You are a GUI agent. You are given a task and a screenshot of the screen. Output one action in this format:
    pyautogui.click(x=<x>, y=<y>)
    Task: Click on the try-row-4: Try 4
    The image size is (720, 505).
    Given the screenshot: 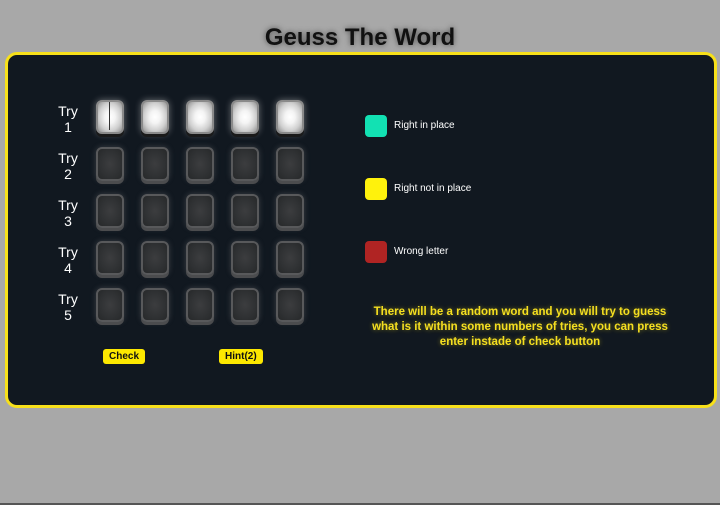 What is the action you would take?
    pyautogui.click(x=183, y=264)
    